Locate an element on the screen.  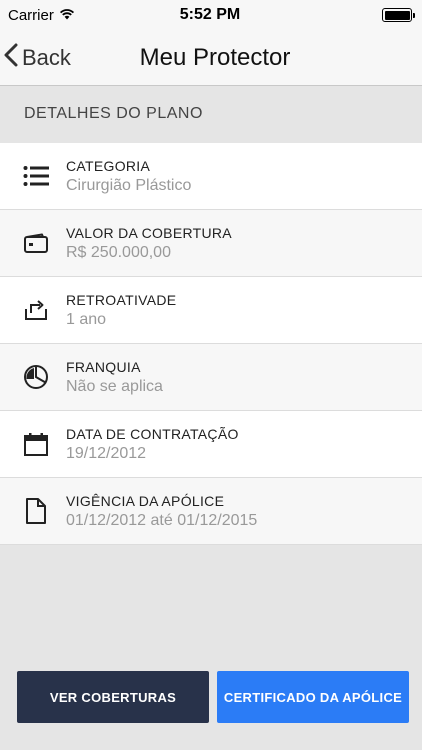
back-label: Back is located at coordinates (46, 57).